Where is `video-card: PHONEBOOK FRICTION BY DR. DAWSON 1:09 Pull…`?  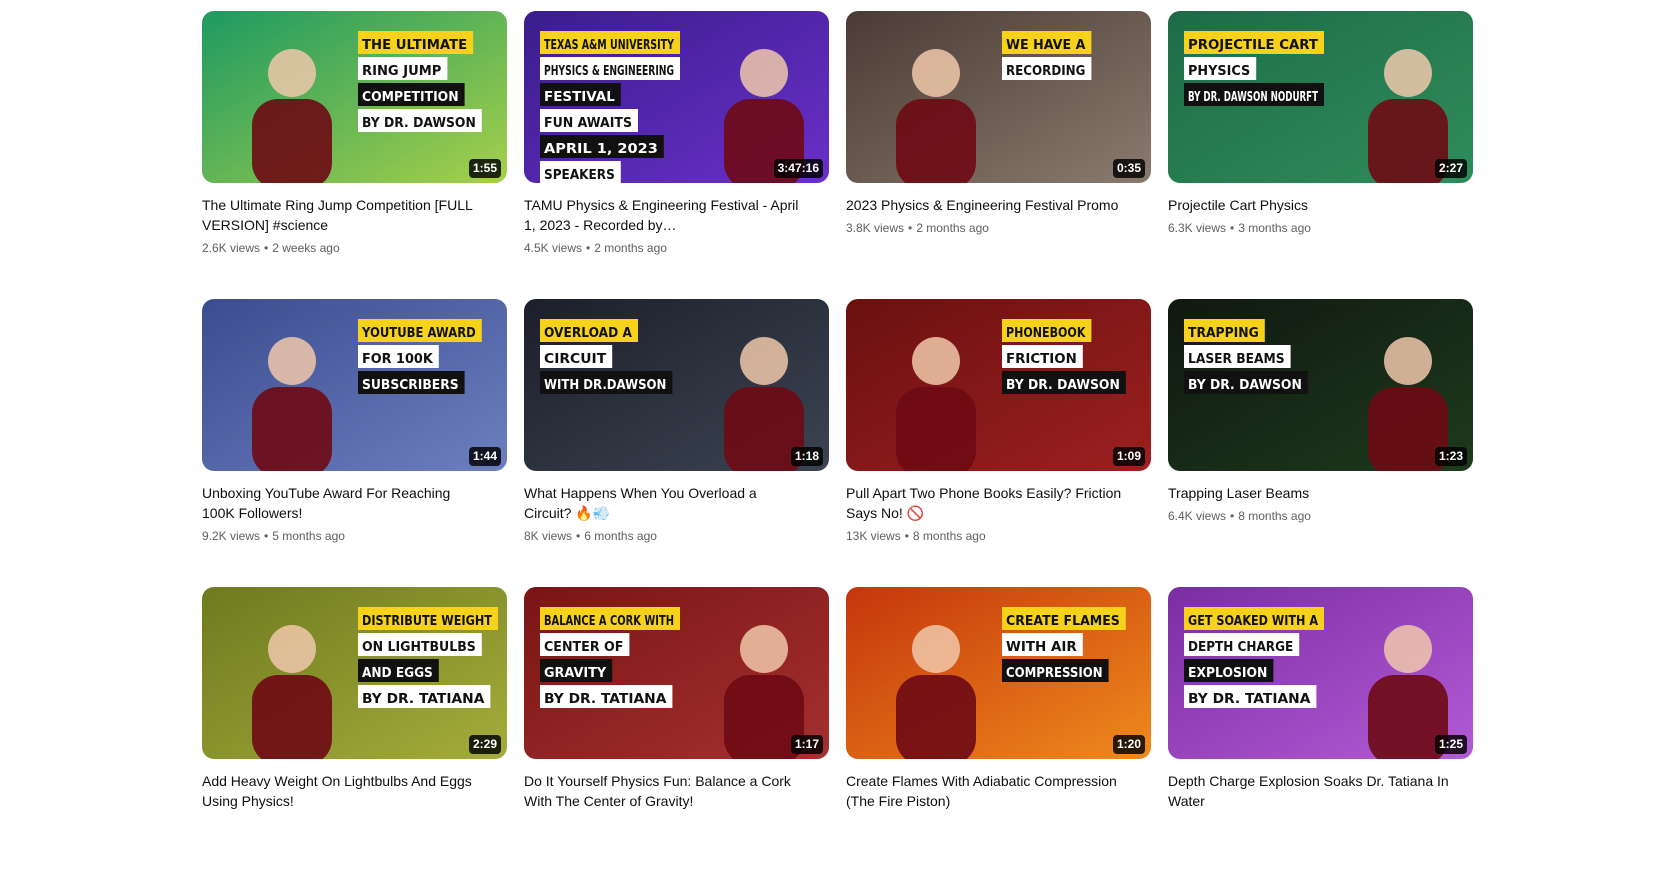
video-card: PHONEBOOK FRICTION BY DR. DAWSON 1:09 Pull… is located at coordinates (998, 443).